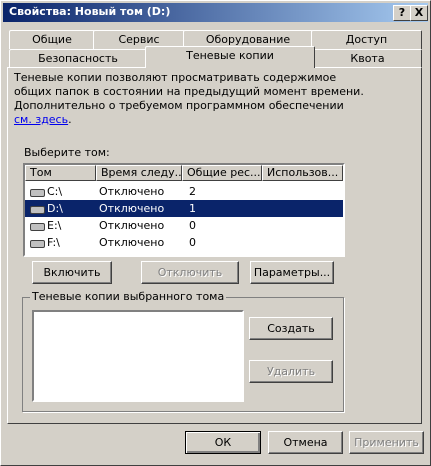 The width and height of the screenshot is (431, 466). Describe the element at coordinates (52, 39) in the screenshot. I see `tab-general: Общие` at that location.